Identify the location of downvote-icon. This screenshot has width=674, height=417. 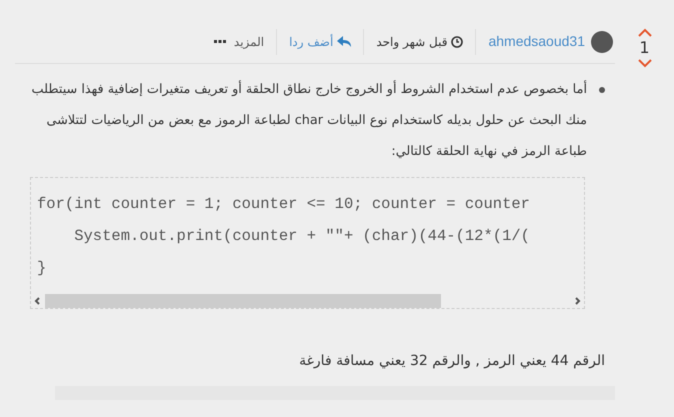
(644, 64).